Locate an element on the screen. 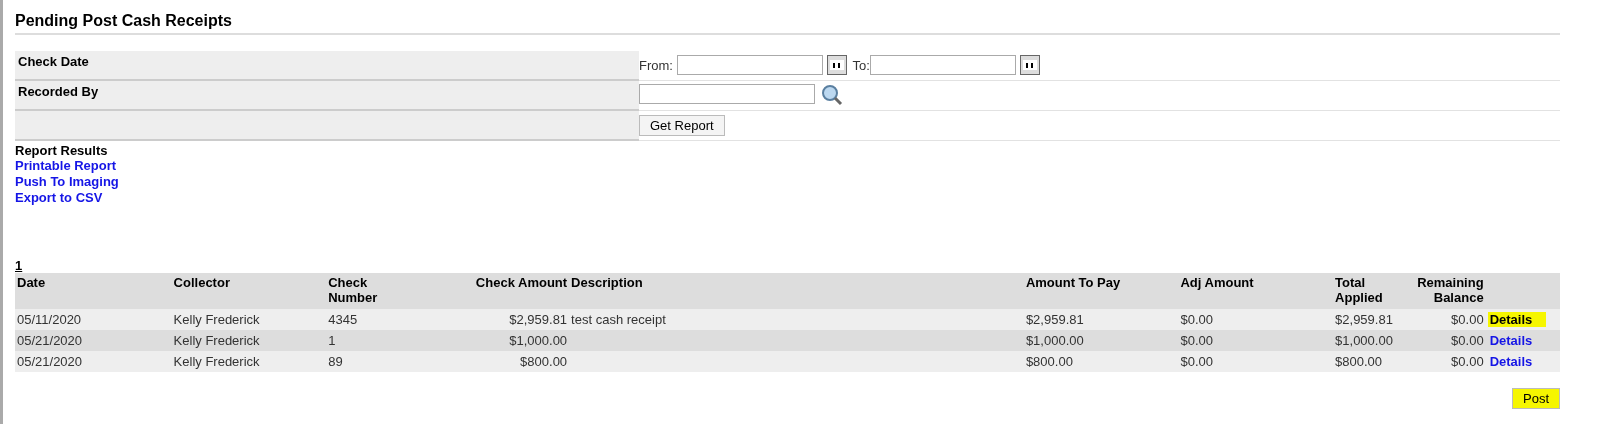 Image resolution: width=1600 pixels, height=424 pixels. from-label: From: is located at coordinates (656, 65).